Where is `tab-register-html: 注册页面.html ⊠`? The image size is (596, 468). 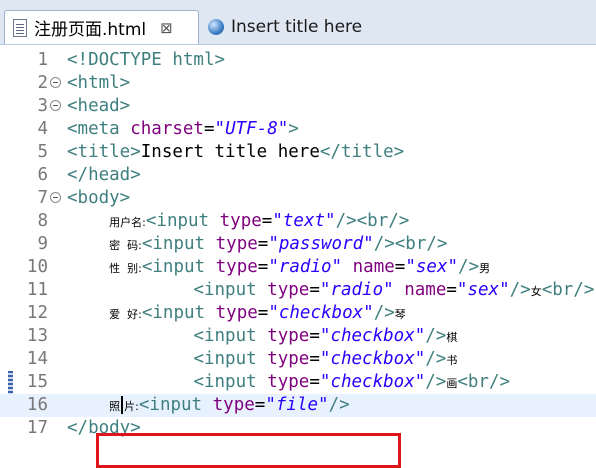 tab-register-html: 注册页面.html ⊠ is located at coordinates (101, 27).